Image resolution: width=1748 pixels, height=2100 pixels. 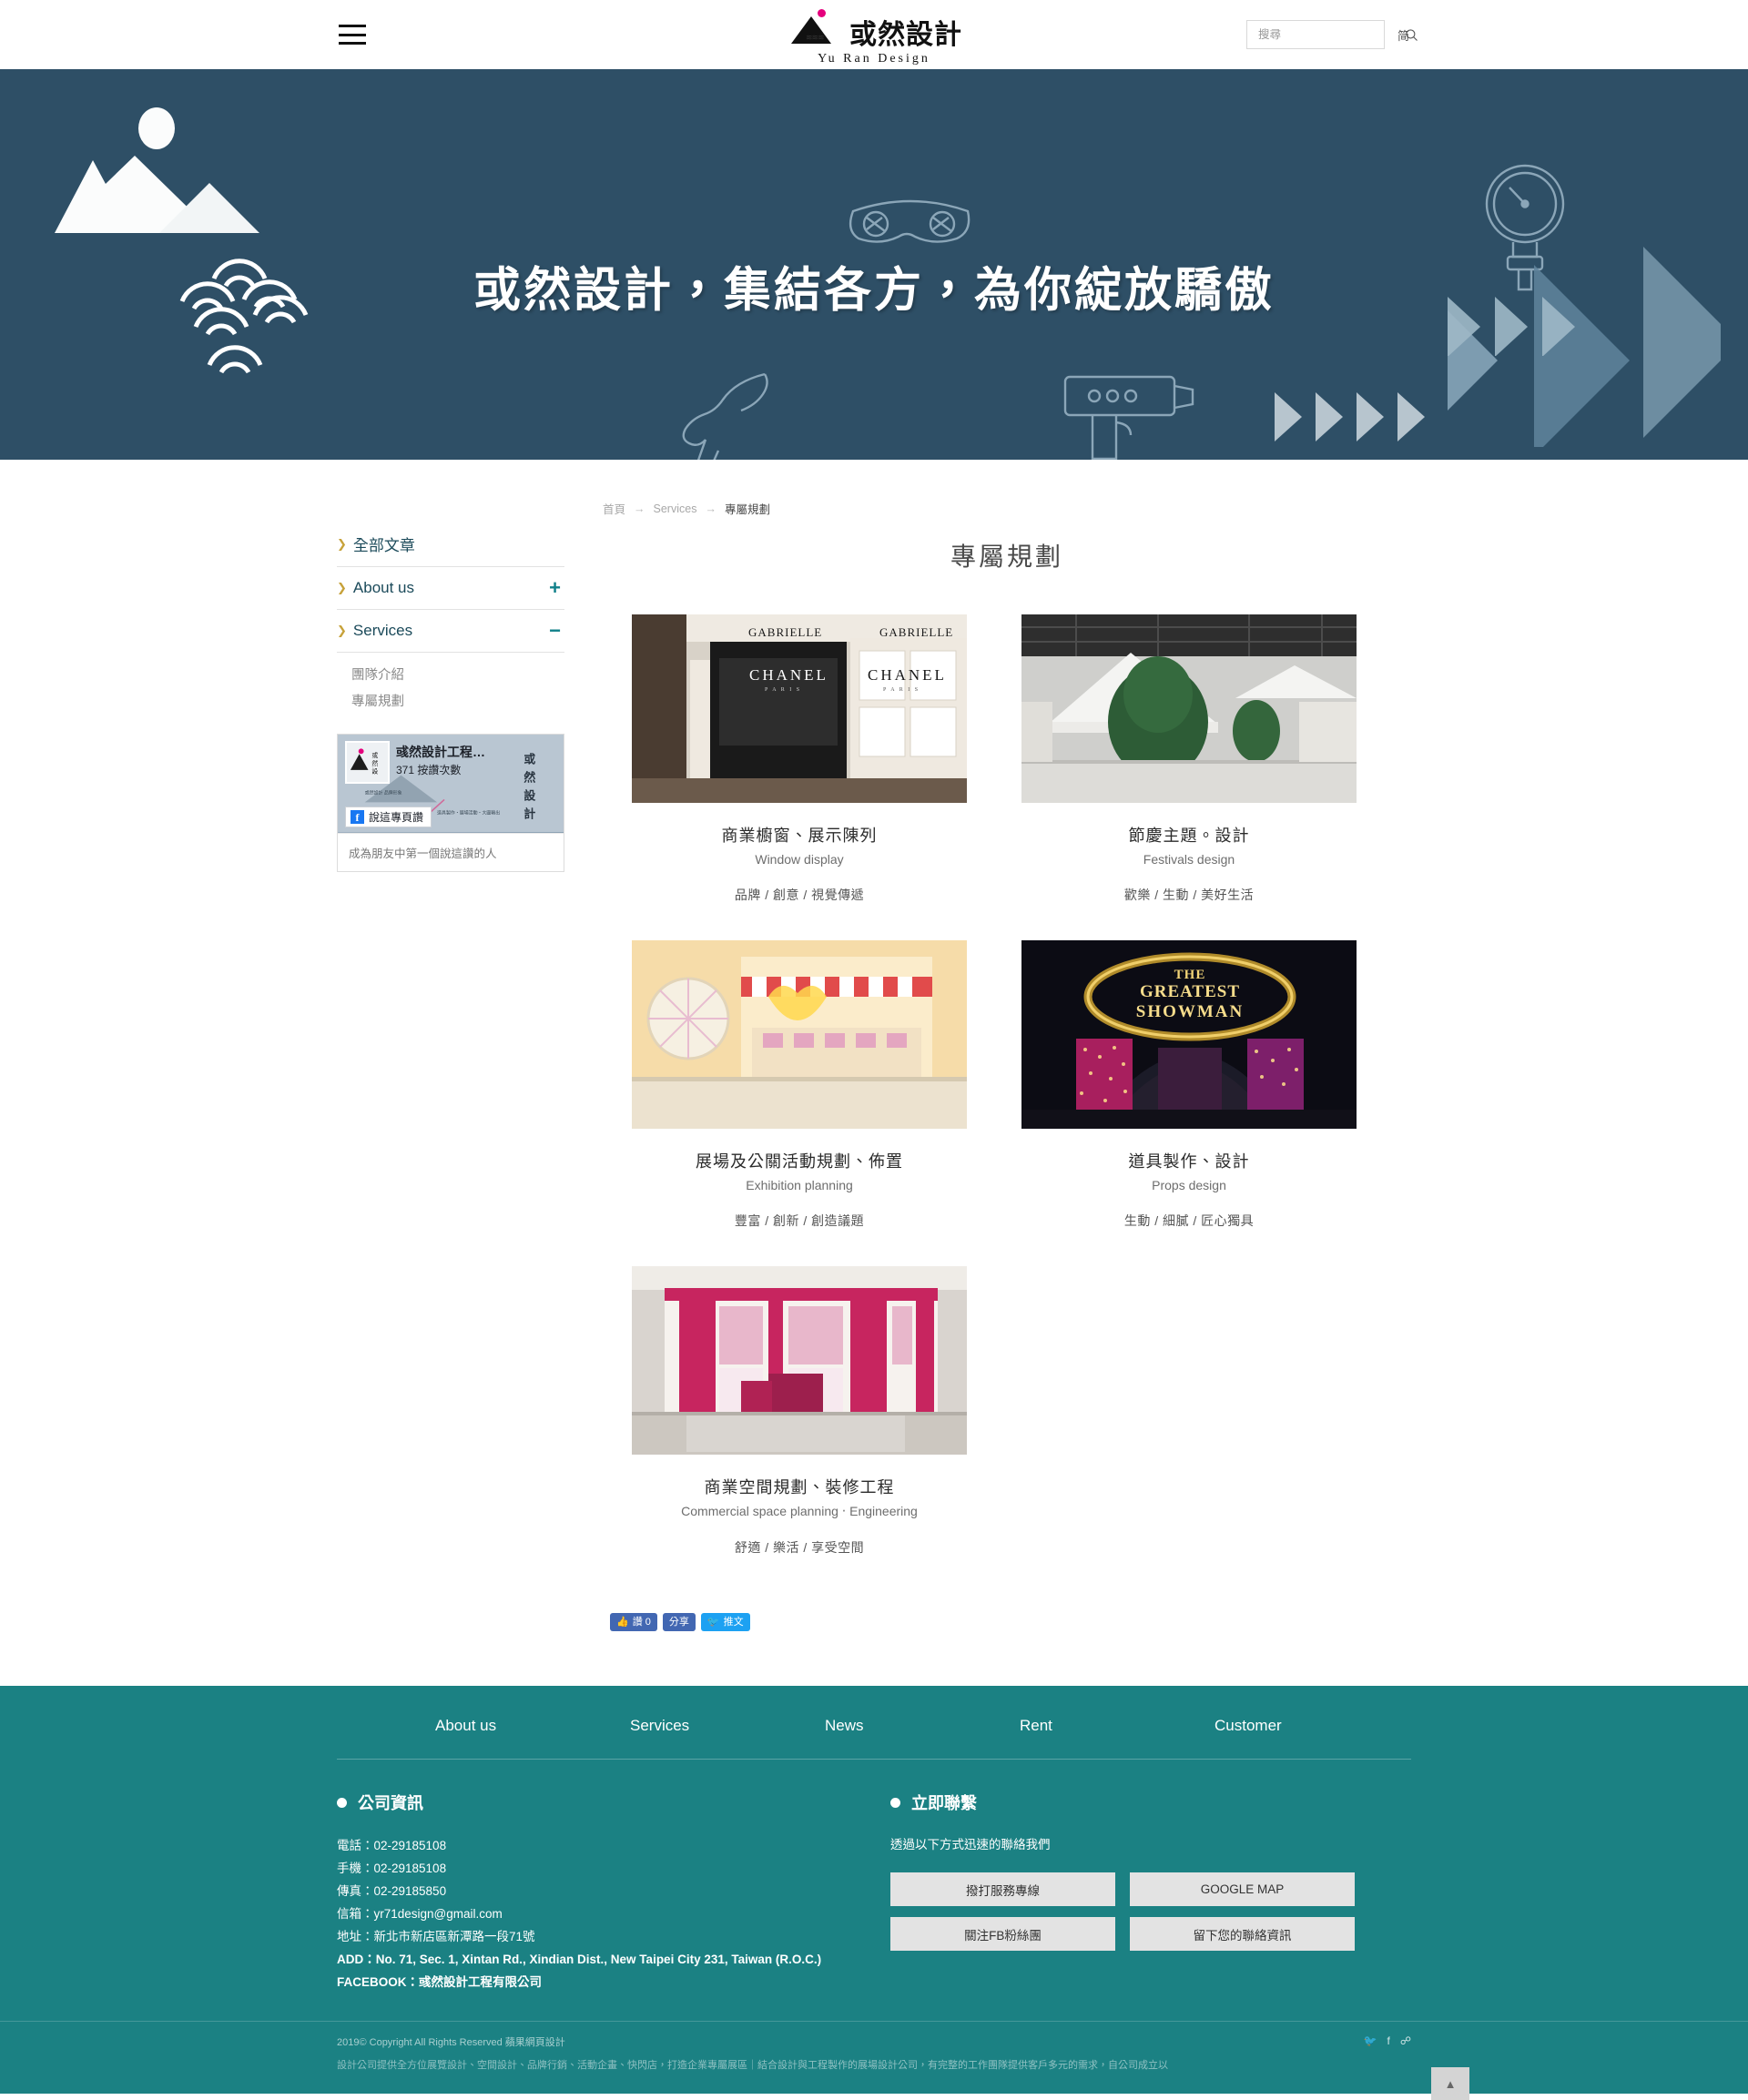 I want to click on facebook-like-share-button: 👍 讚 0, so click(x=633, y=1622).